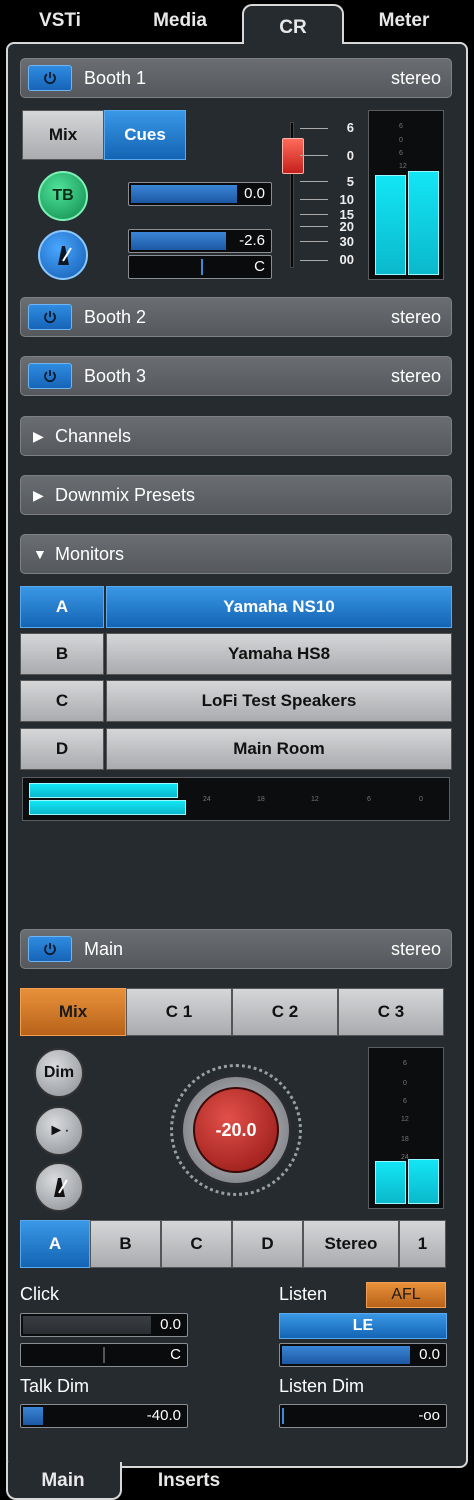  Describe the element at coordinates (73, 1012) in the screenshot. I see `source-tab-mix: Mix` at that location.